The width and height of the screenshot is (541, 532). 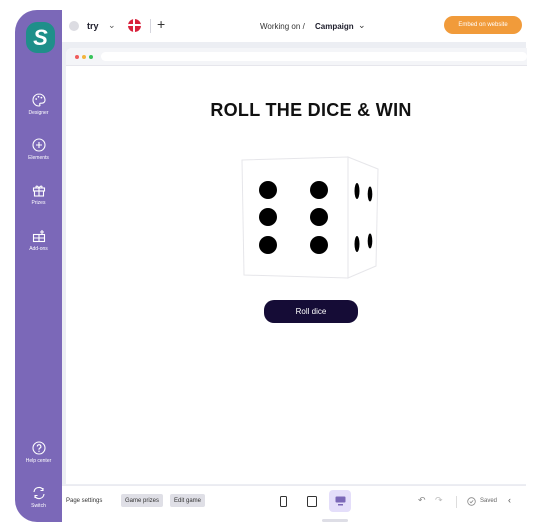 What do you see at coordinates (38, 113) in the screenshot?
I see `sidebar-item-label: Designer` at bounding box center [38, 113].